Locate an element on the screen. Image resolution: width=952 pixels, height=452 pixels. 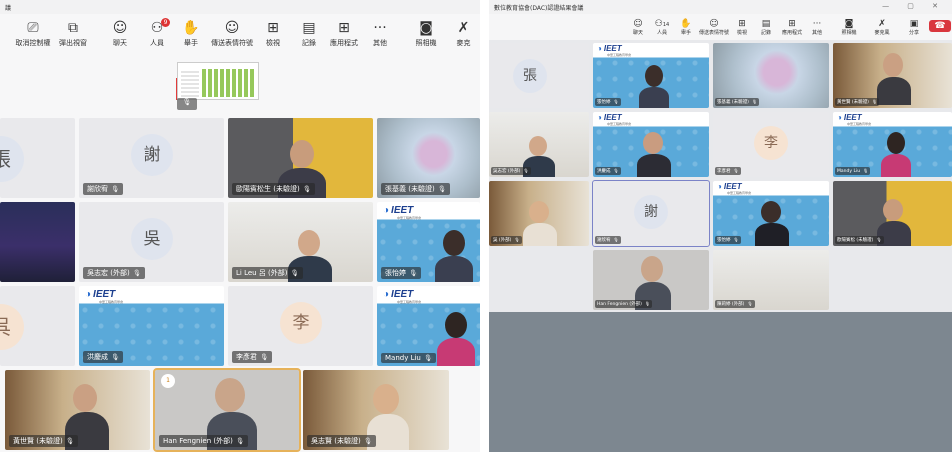
participant-tile-active: 謝 謝欣宥 🎙 is located at coordinates (651, 213).